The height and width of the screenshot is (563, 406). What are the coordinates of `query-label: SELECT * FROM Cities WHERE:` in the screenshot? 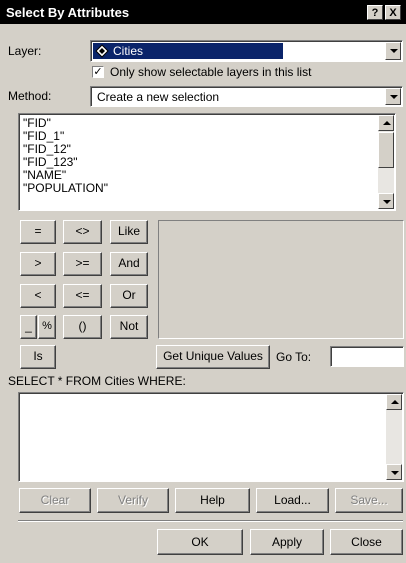 It's located at (97, 381).